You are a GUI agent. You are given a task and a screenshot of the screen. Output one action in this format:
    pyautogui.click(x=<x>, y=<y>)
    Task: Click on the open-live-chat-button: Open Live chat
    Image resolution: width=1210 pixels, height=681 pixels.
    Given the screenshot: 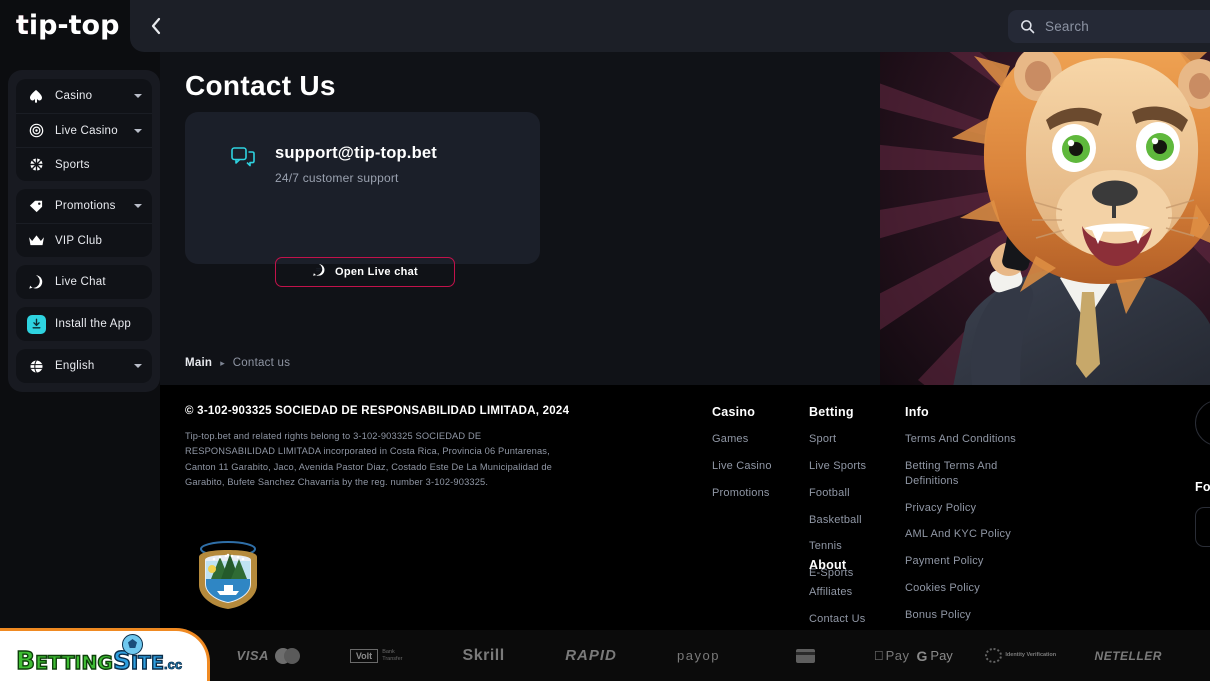 What is the action you would take?
    pyautogui.click(x=365, y=272)
    